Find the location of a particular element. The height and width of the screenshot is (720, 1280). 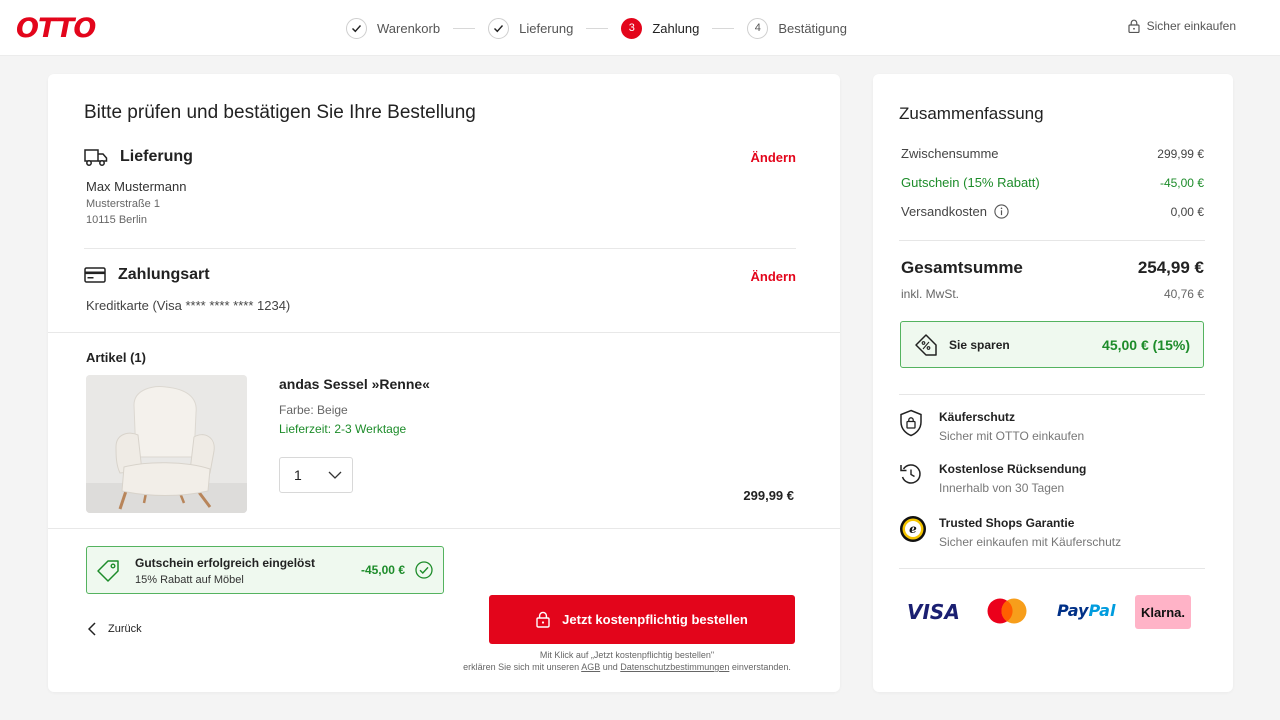

product-delivery-time: Lieferzeit: 2-3 Werktage is located at coordinates (343, 429).